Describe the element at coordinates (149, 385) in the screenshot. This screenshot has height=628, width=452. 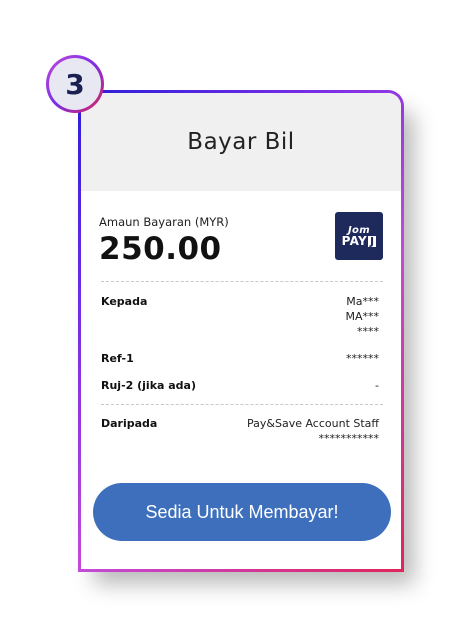
I see `ref2-label: Ruj-2 (jika ada)` at that location.